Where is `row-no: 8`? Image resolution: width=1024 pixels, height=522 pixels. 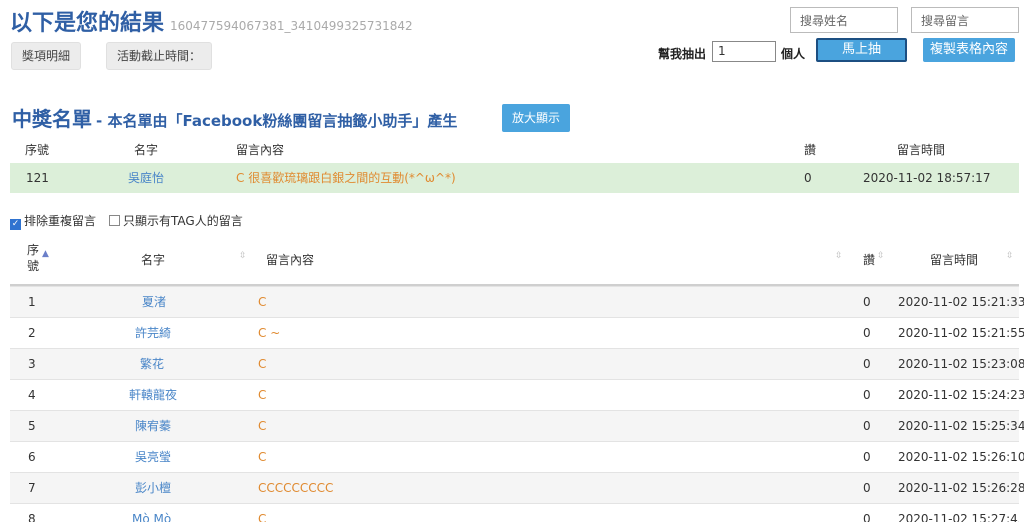
row-no: 8 is located at coordinates (32, 517).